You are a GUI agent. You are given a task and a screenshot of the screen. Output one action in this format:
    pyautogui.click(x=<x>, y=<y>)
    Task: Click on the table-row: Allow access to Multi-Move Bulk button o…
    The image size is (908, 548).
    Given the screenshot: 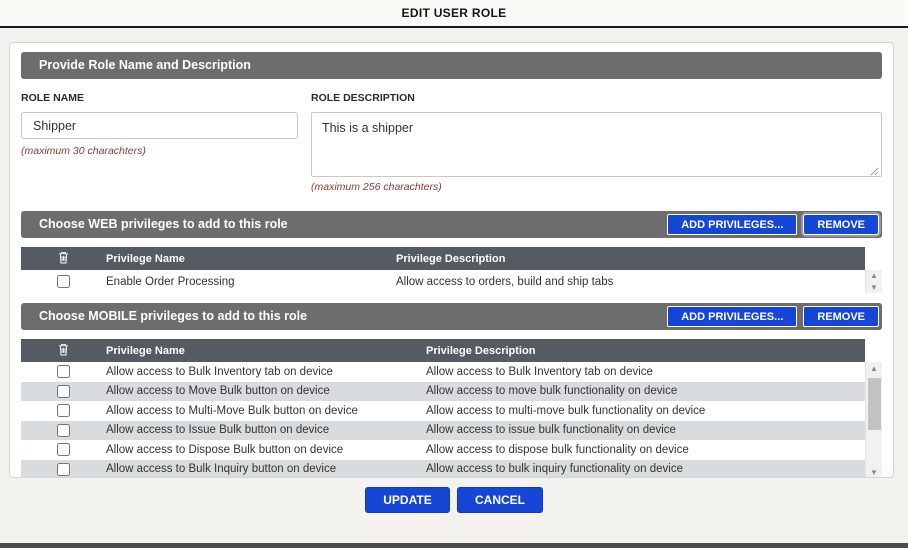 What is the action you would take?
    pyautogui.click(x=443, y=411)
    